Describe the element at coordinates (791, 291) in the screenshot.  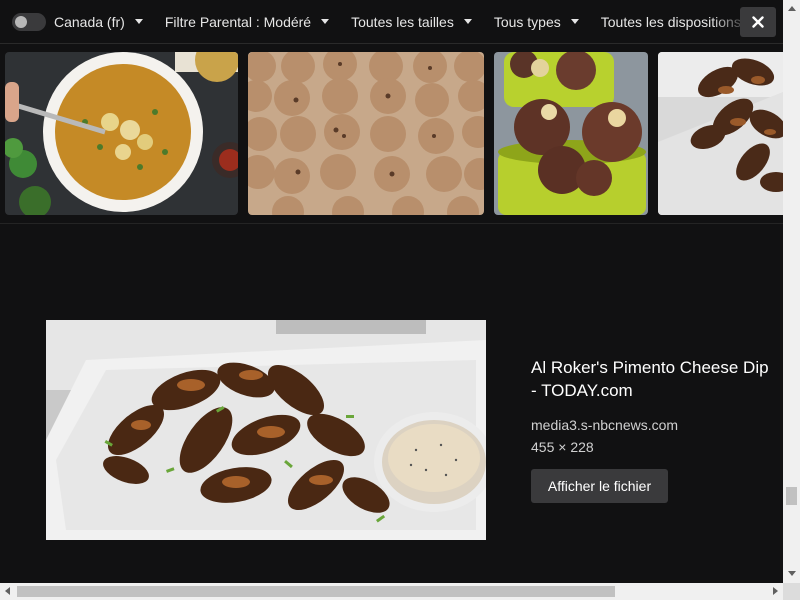
I see `vertical-scrollbar` at that location.